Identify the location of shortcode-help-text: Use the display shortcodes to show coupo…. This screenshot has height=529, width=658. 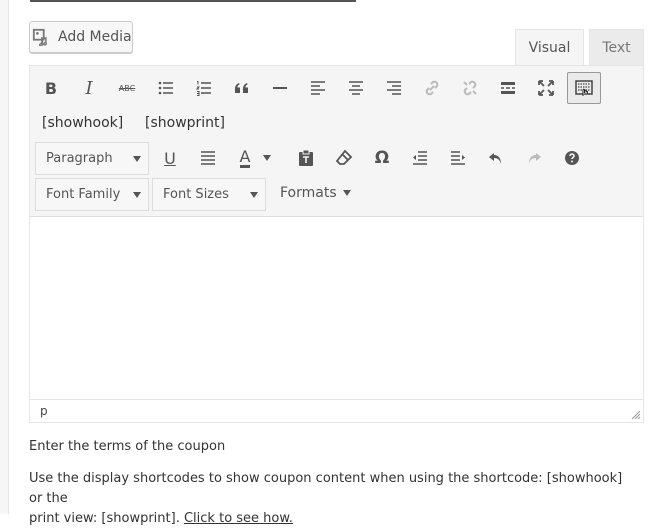
(334, 499).